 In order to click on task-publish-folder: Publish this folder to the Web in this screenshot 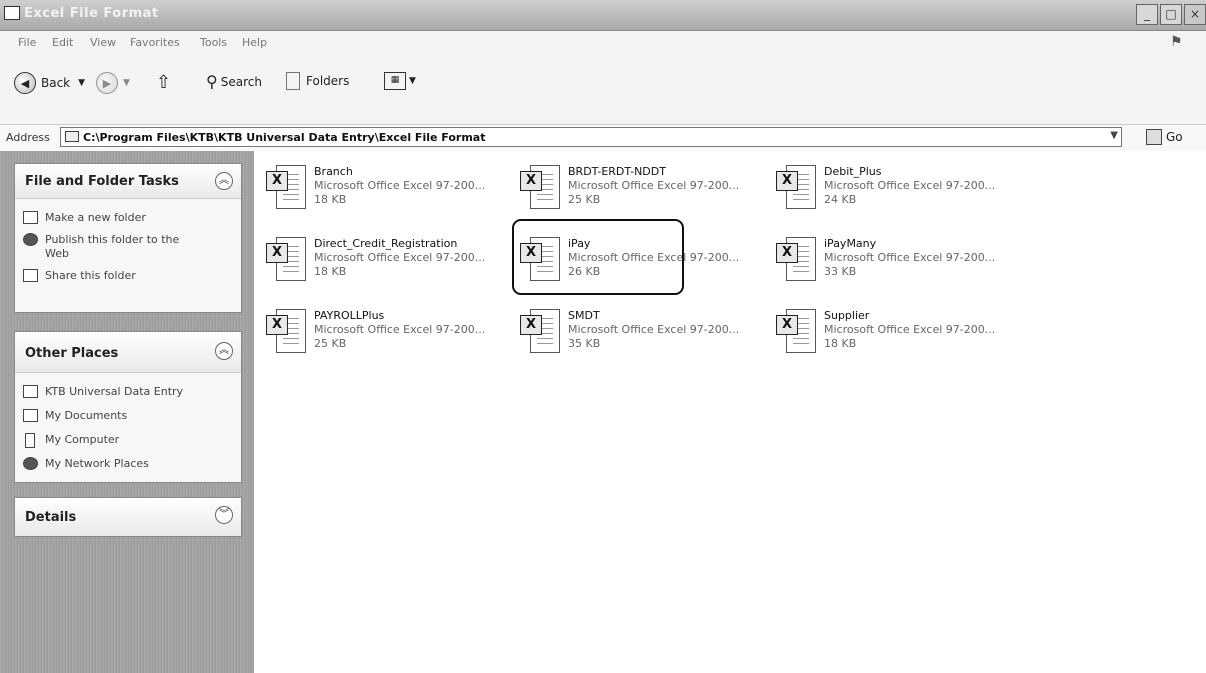, I will do `click(110, 247)`.